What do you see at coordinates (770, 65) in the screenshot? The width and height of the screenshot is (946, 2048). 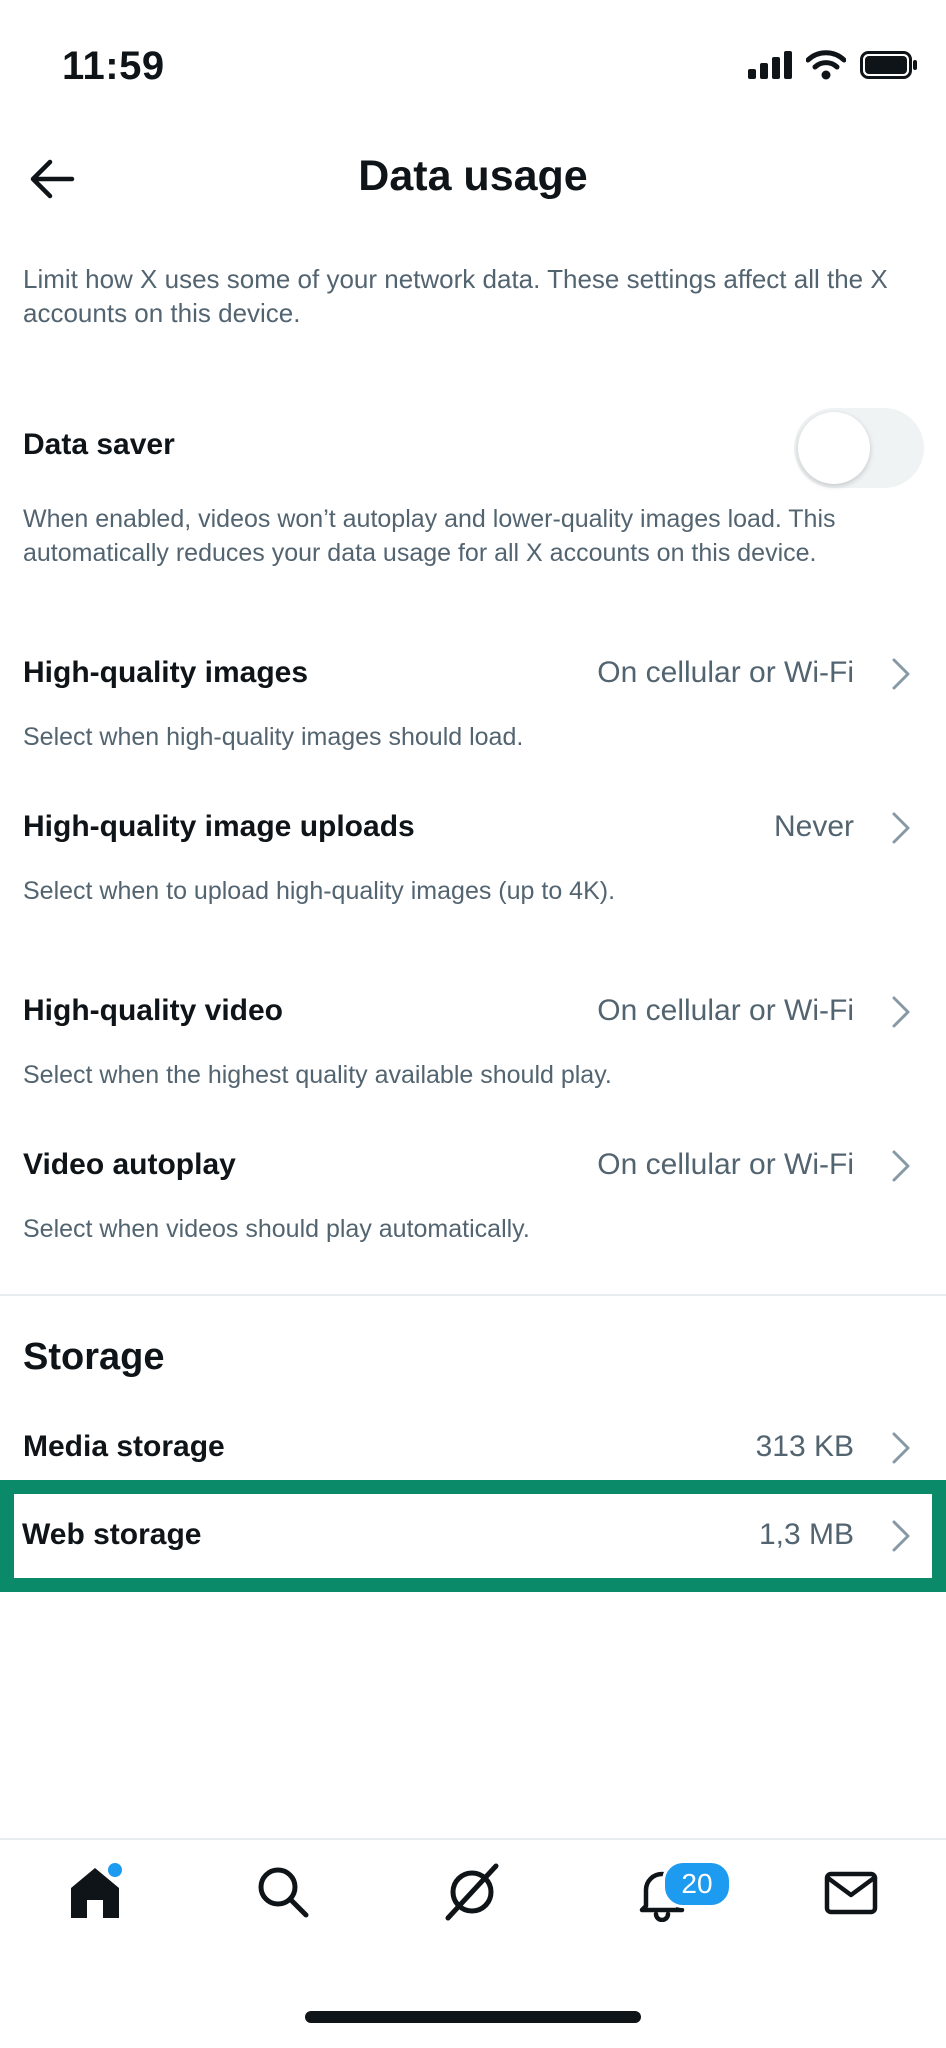 I see `cellular-signal-icon` at bounding box center [770, 65].